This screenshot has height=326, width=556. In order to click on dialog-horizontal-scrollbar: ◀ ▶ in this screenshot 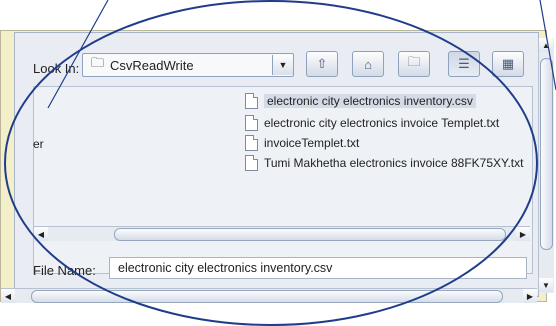, I will do `click(269, 295)`.